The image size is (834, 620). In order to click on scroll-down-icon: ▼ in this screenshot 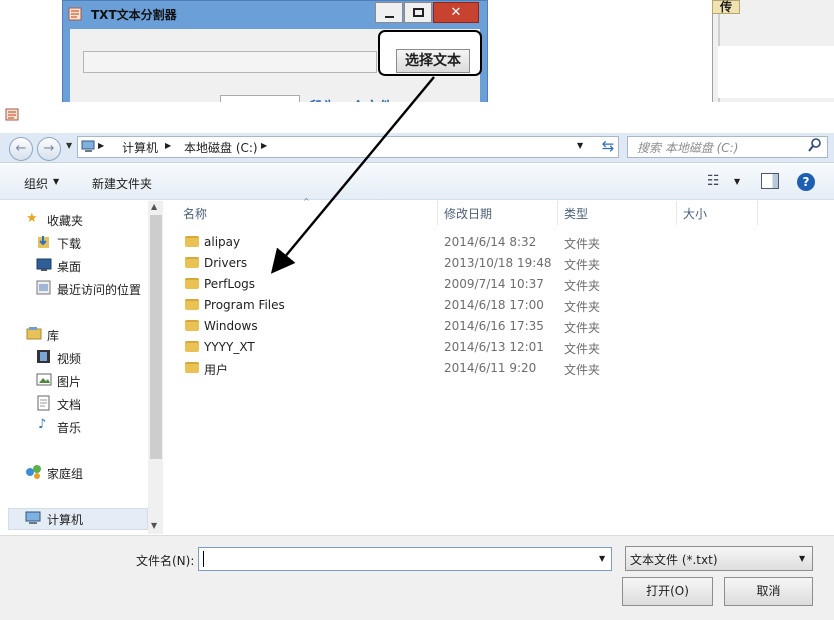, I will do `click(154, 525)`.